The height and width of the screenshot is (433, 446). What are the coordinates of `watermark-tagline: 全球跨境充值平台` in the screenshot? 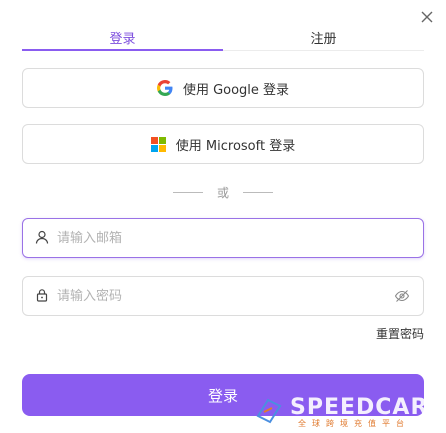 It's located at (354, 423).